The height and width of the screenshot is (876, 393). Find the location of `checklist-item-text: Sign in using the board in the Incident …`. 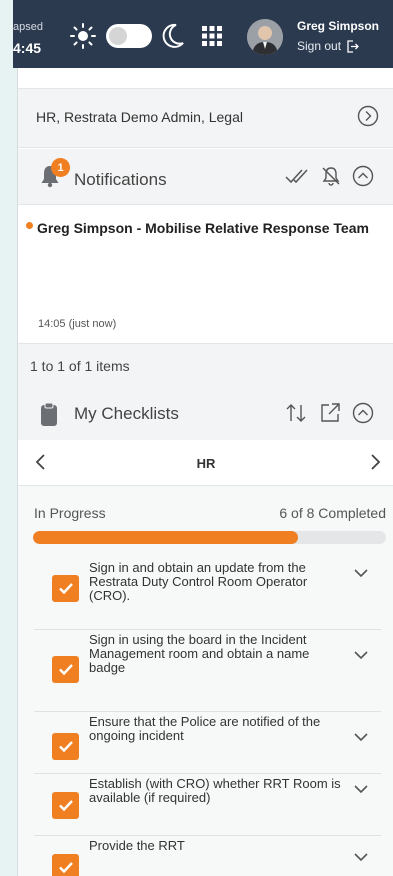

checklist-item-text: Sign in using the board in the Incident … is located at coordinates (199, 653).